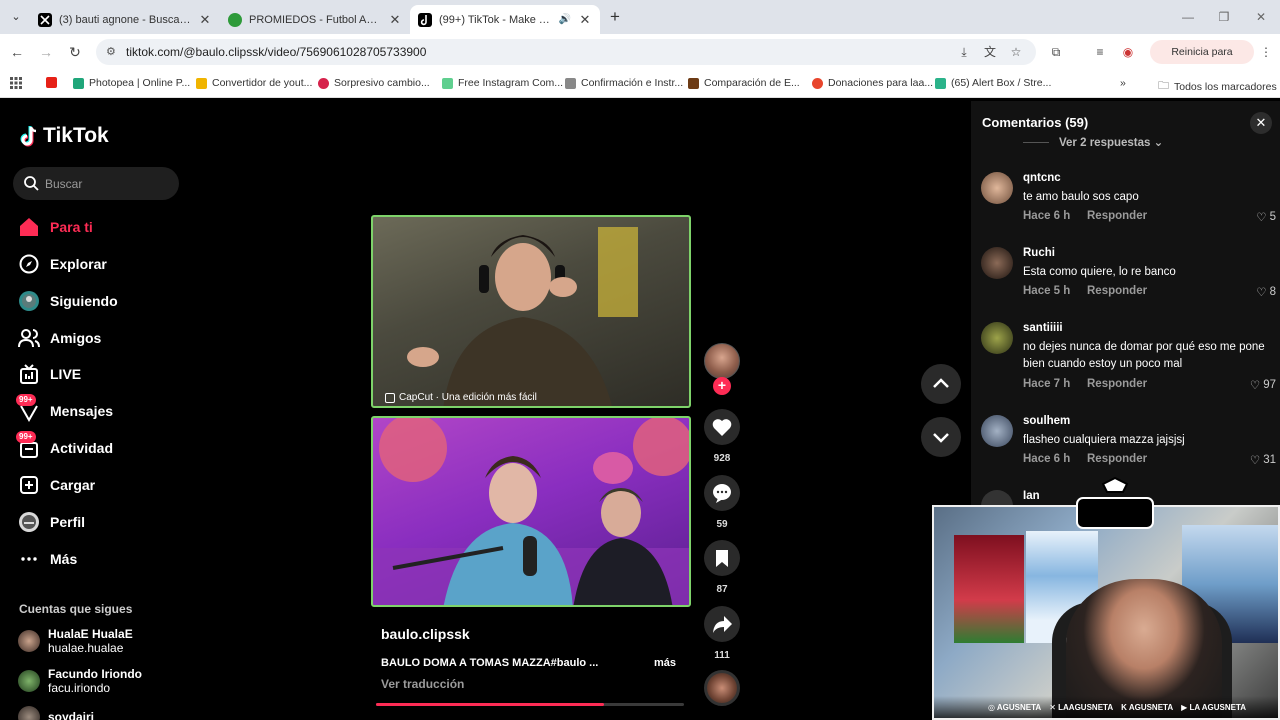  Describe the element at coordinates (46, 52) in the screenshot. I see `forward-icon: →` at that location.